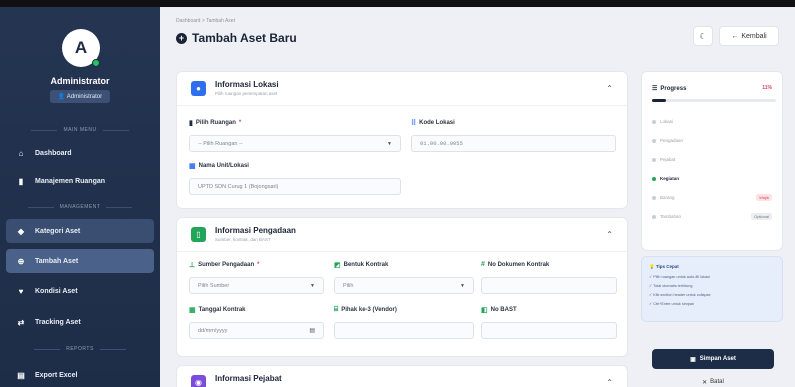  What do you see at coordinates (735, 36) in the screenshot?
I see `arrow-left-icon: ←` at bounding box center [735, 36].